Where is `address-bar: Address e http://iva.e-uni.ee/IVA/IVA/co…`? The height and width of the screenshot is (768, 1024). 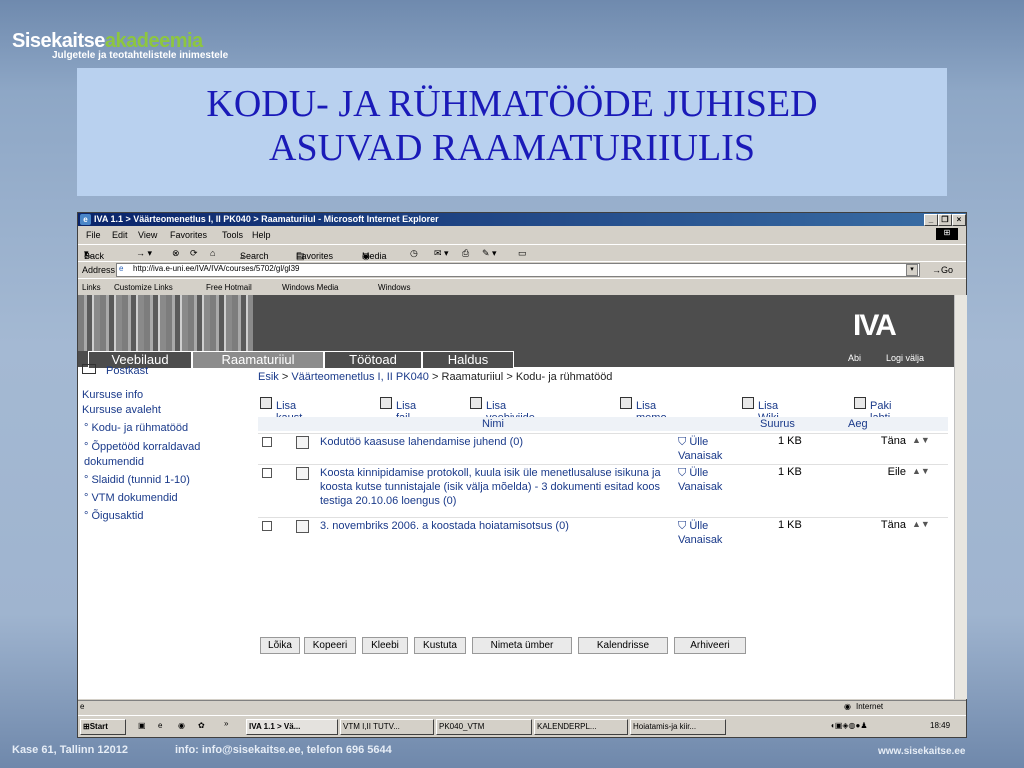 address-bar: Address e http://iva.e-uni.ee/IVA/IVA/co… is located at coordinates (522, 269).